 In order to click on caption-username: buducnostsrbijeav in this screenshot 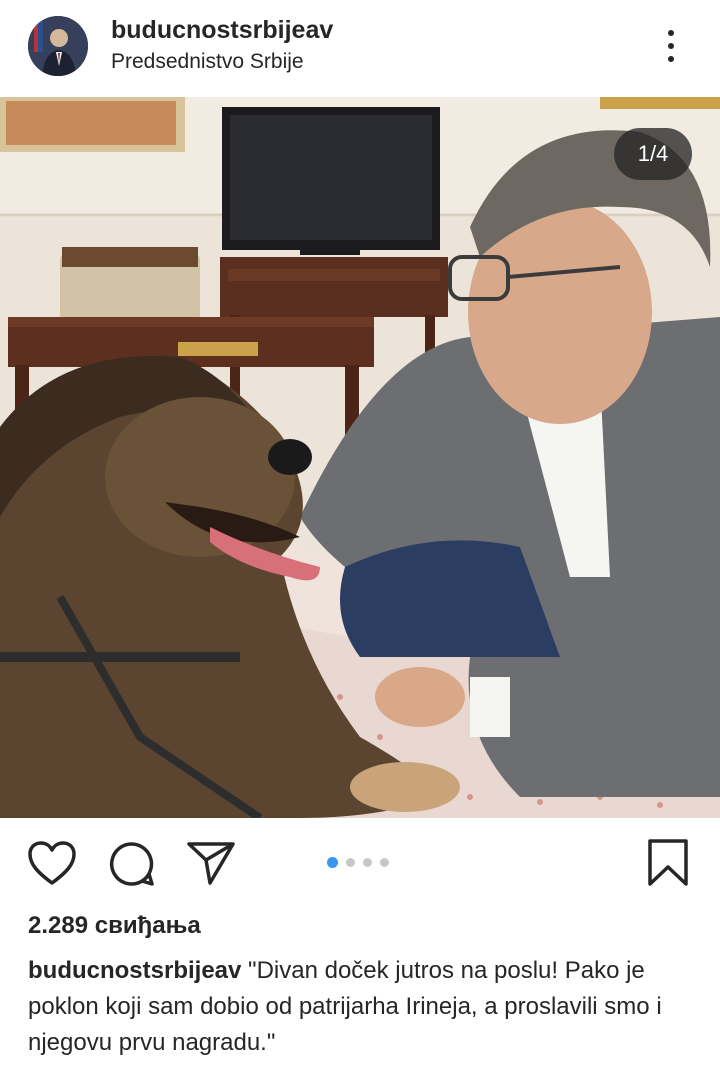, I will do `click(134, 970)`.